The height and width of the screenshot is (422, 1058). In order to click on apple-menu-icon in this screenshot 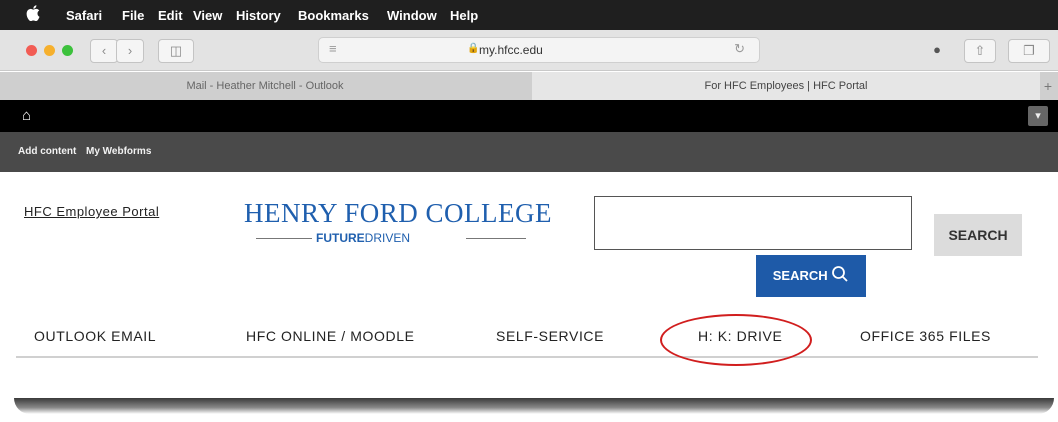, I will do `click(33, 15)`.